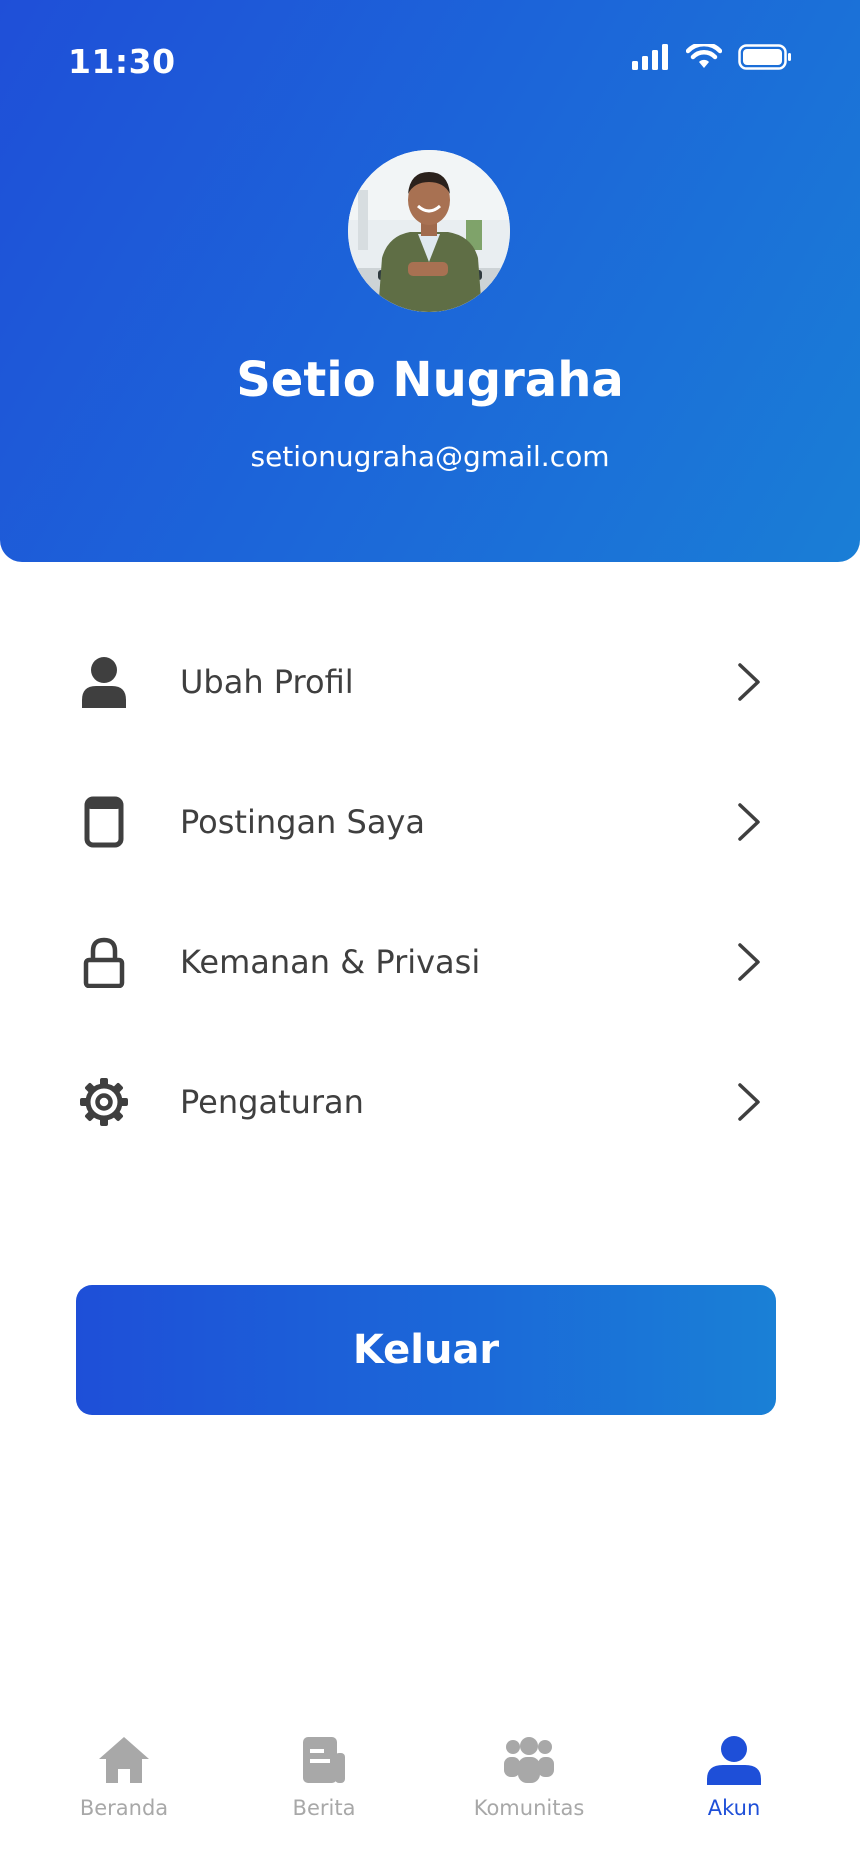 The width and height of the screenshot is (860, 1864). I want to click on avatar-photo, so click(429, 231).